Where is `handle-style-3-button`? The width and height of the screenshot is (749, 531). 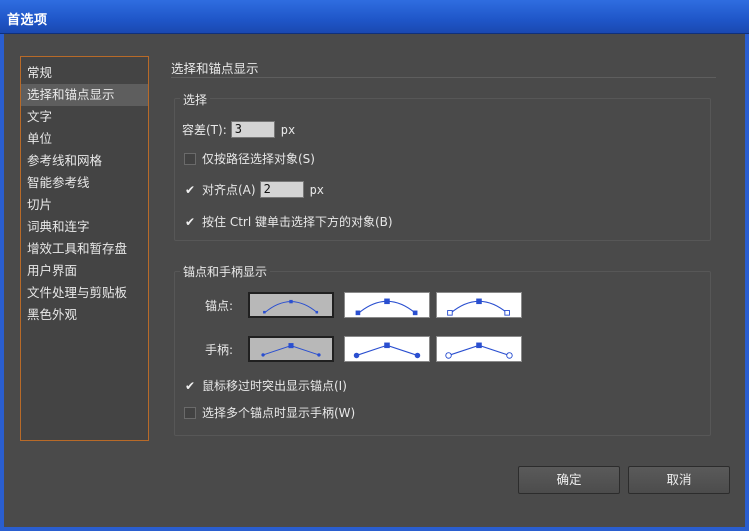
handle-style-3-button is located at coordinates (479, 349).